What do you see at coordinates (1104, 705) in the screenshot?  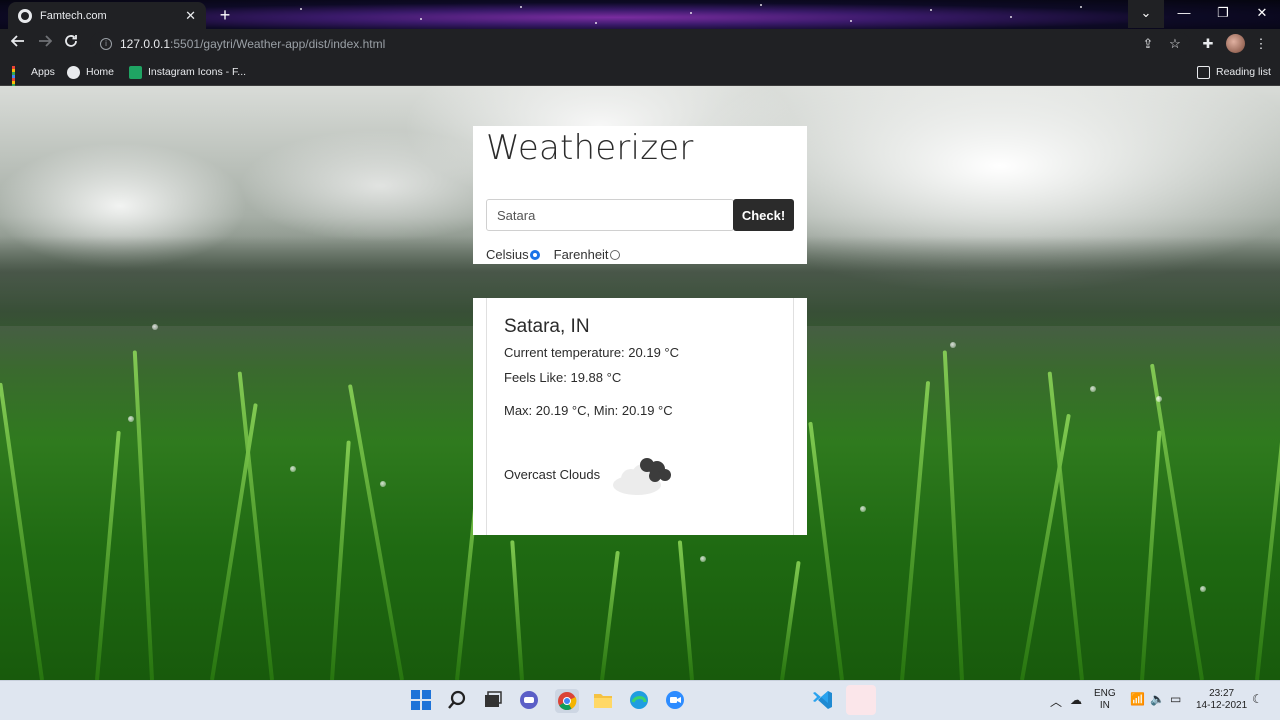 I see `region-label: IN` at bounding box center [1104, 705].